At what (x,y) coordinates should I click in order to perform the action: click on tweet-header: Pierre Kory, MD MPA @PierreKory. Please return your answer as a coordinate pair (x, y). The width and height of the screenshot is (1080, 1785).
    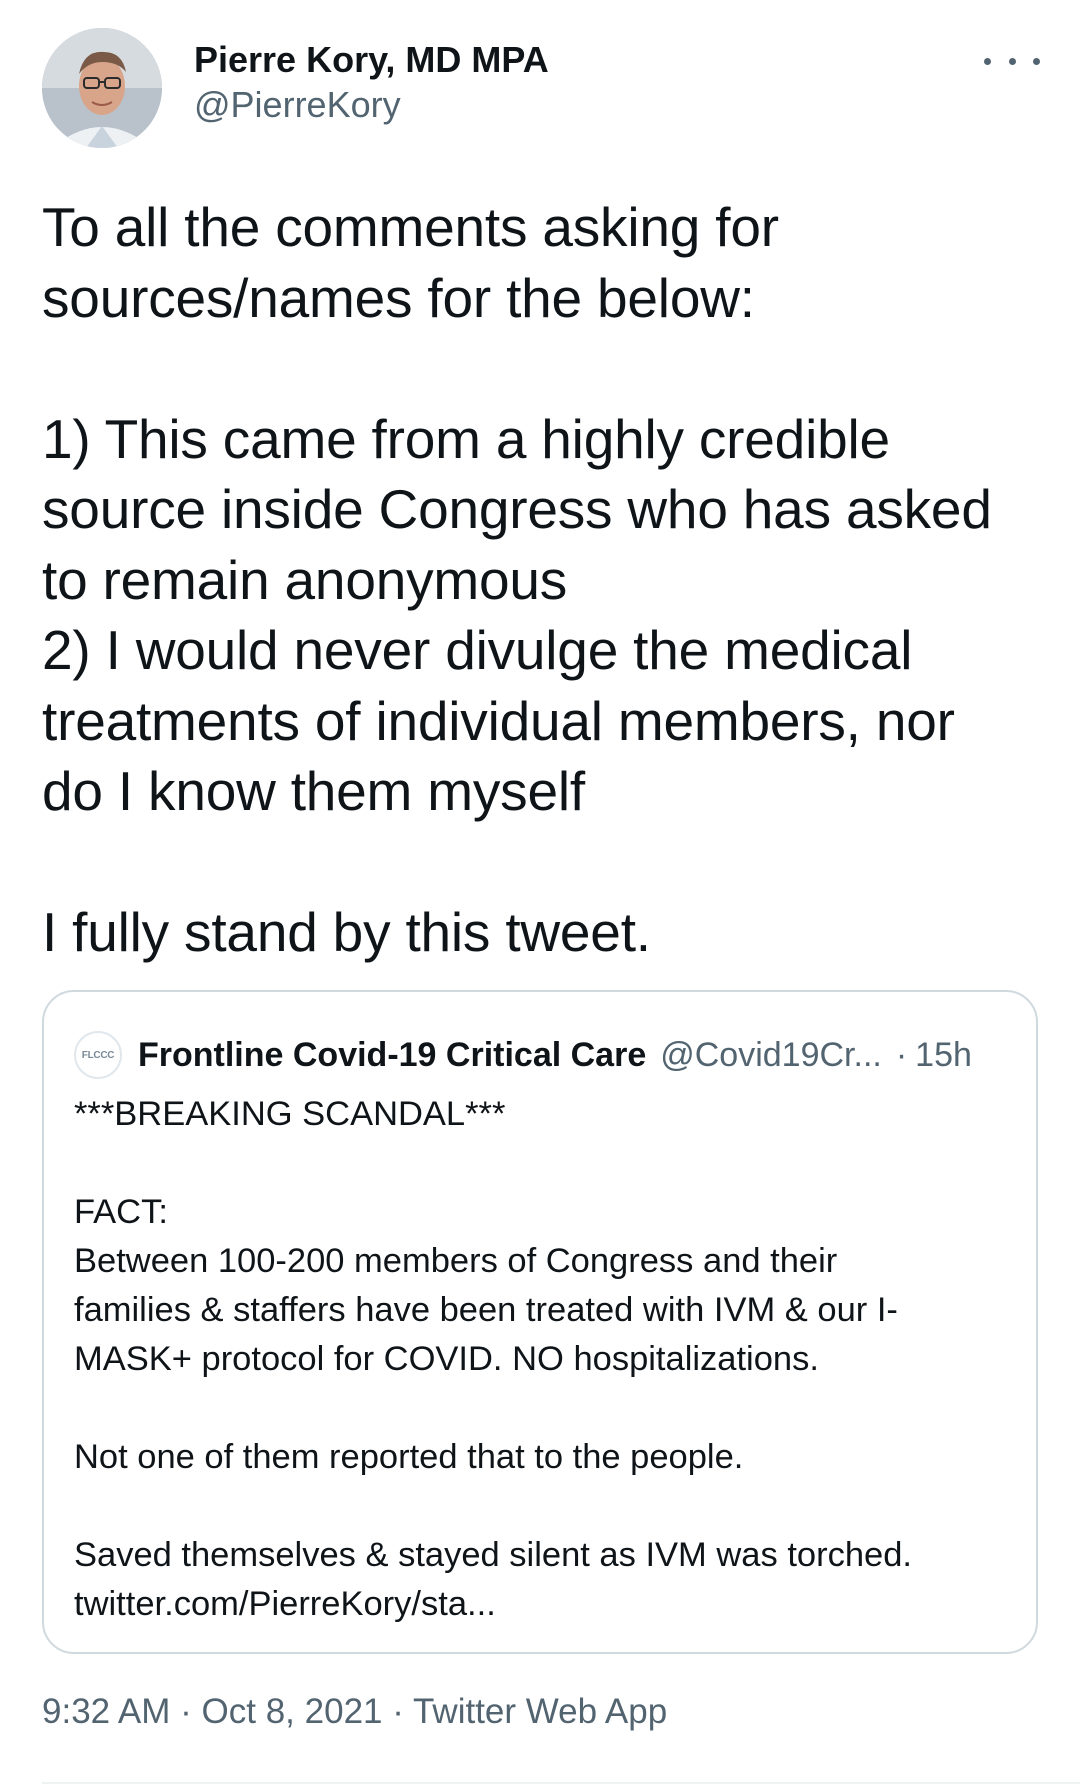
    Looking at the image, I should click on (542, 88).